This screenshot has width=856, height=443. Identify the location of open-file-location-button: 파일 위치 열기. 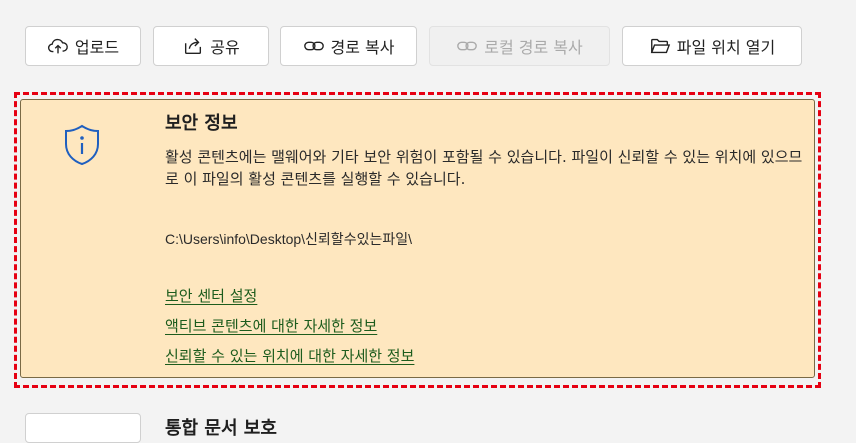
(712, 46).